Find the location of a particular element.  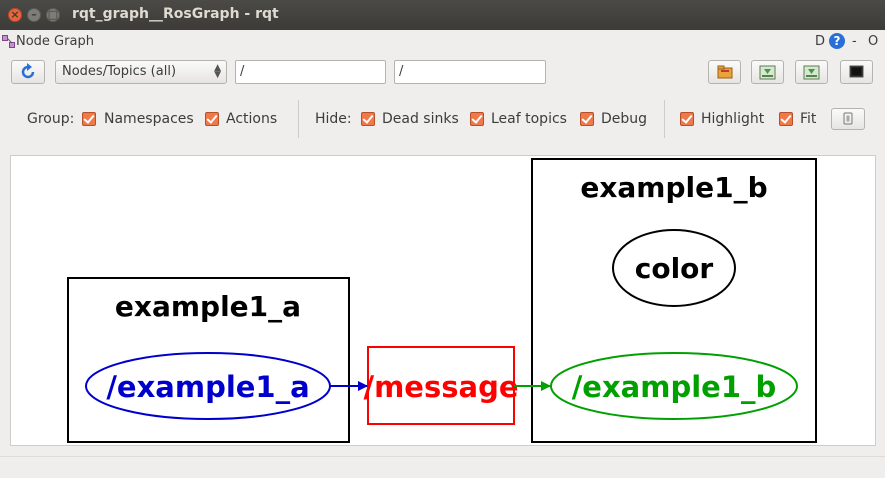

window-maximize-button: □ is located at coordinates (53, 15).